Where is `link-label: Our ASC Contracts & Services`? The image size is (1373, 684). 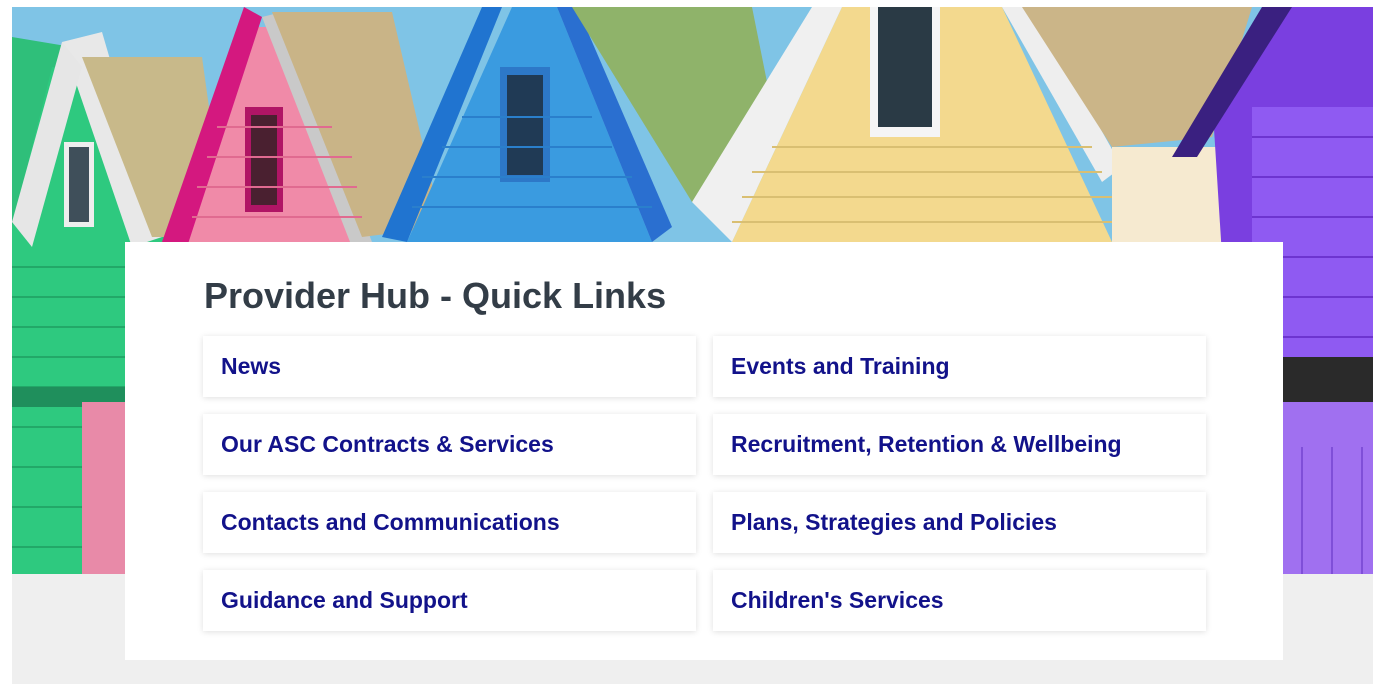 link-label: Our ASC Contracts & Services is located at coordinates (387, 444).